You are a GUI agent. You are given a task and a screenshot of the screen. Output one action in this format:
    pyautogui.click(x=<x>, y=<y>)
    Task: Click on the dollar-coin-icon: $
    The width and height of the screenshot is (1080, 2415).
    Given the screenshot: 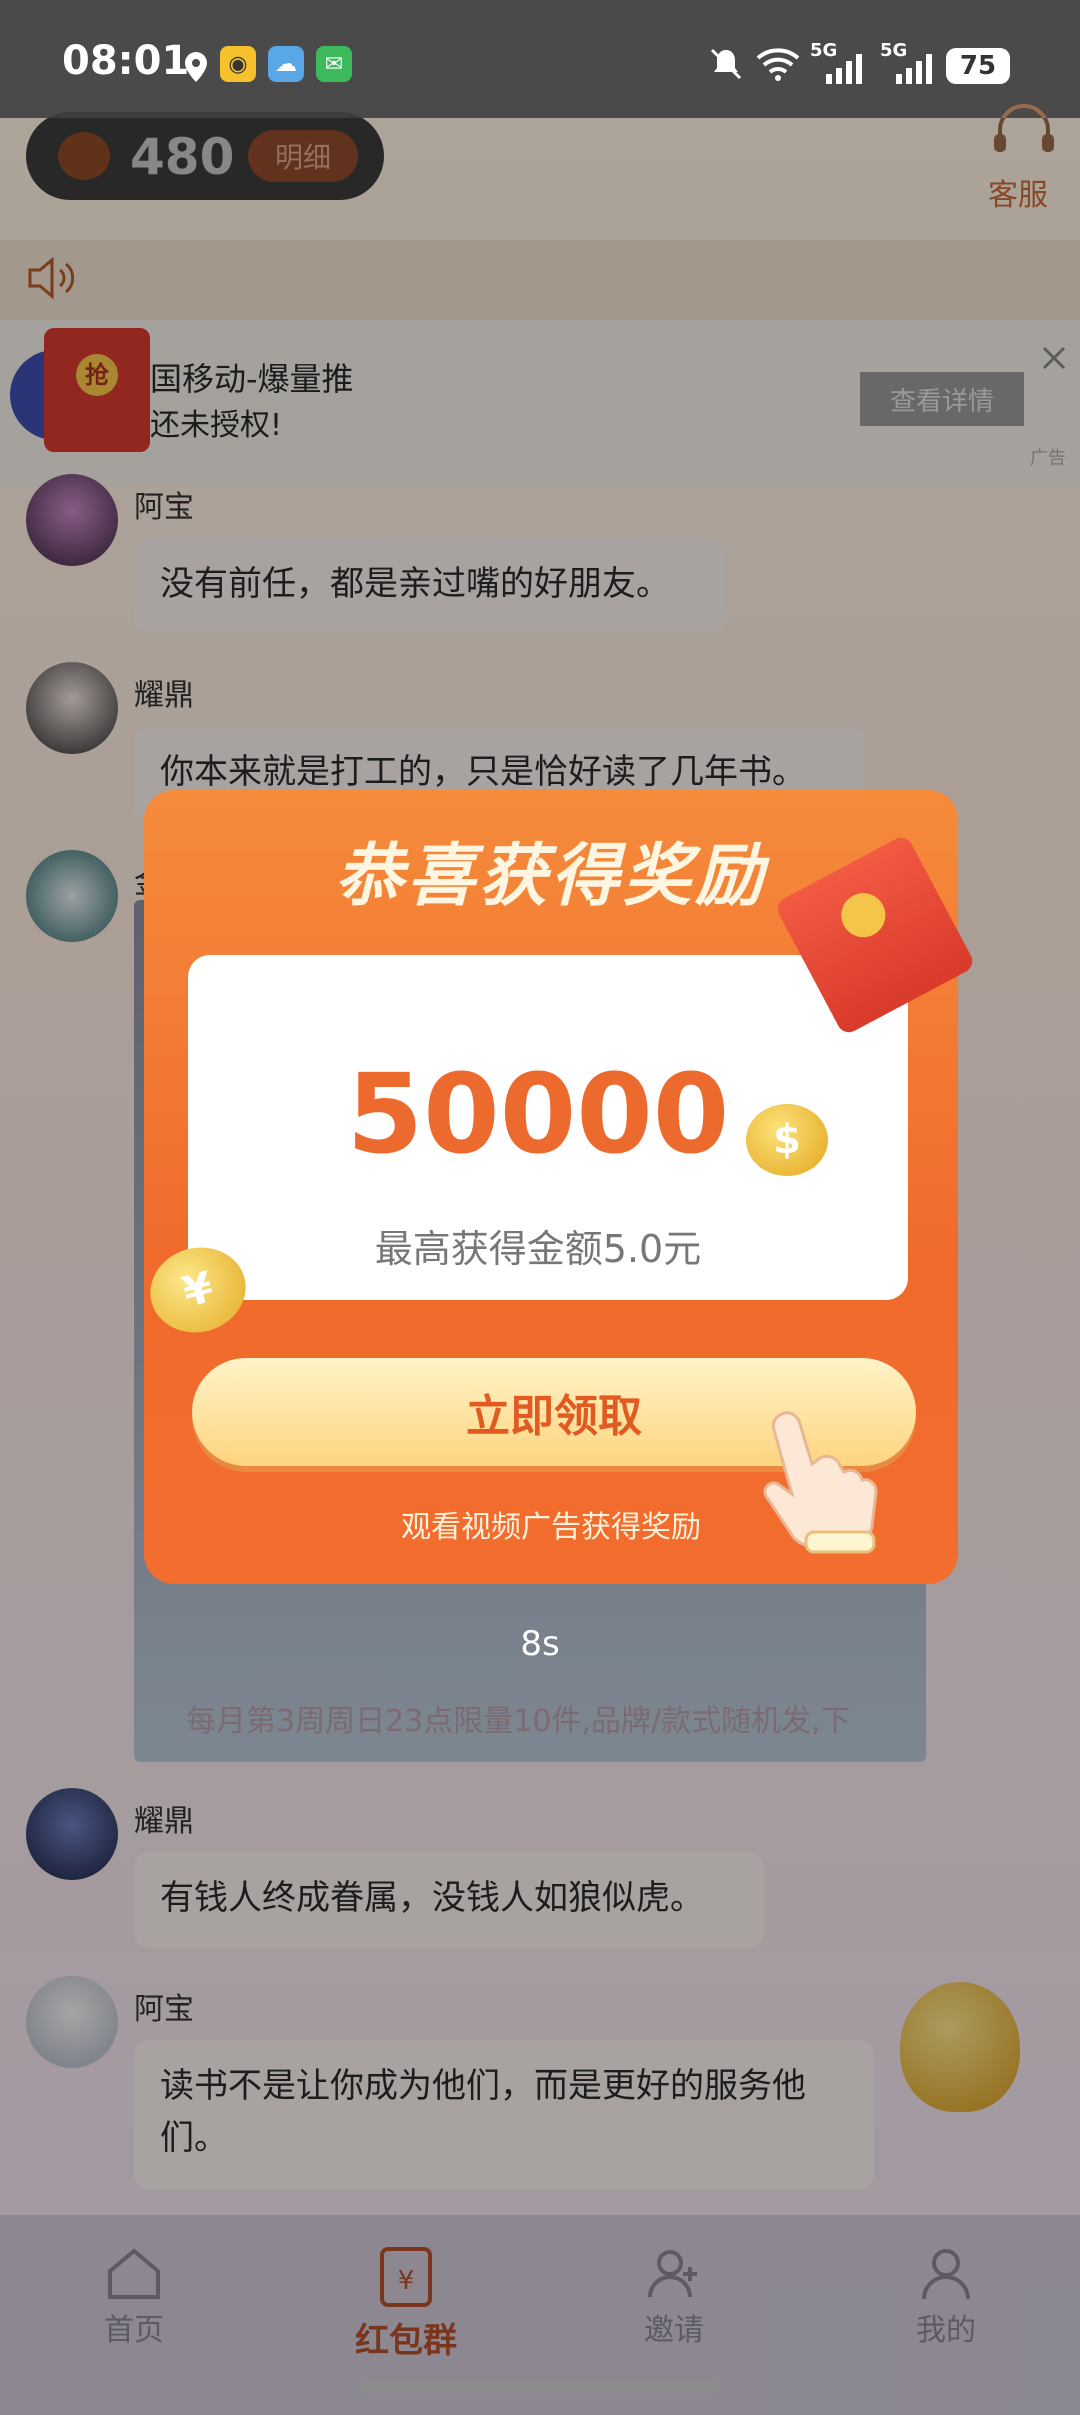 What is the action you would take?
    pyautogui.click(x=787, y=1140)
    